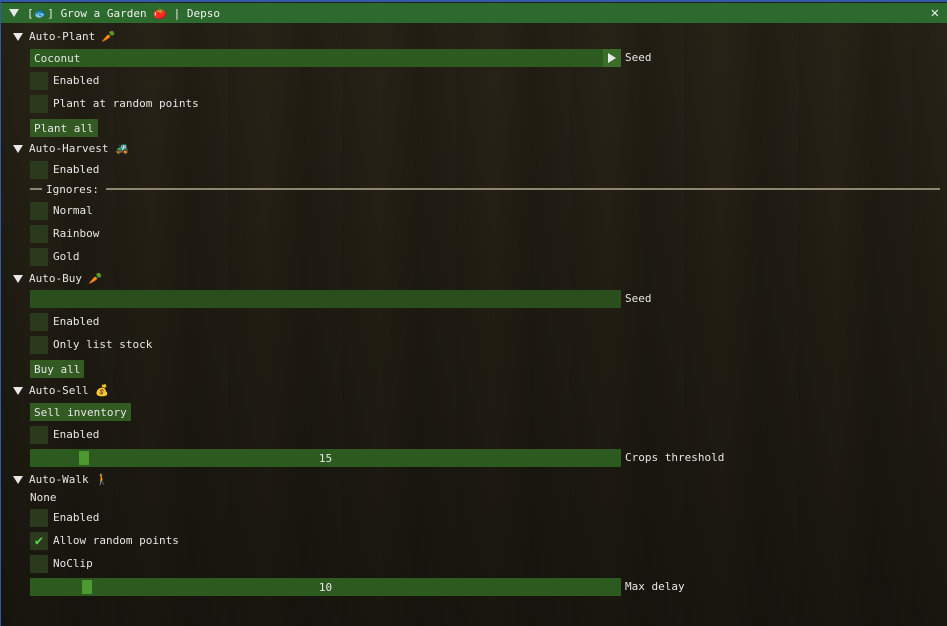 This screenshot has width=947, height=626. What do you see at coordinates (43, 497) in the screenshot?
I see `auto-walk-status: None` at bounding box center [43, 497].